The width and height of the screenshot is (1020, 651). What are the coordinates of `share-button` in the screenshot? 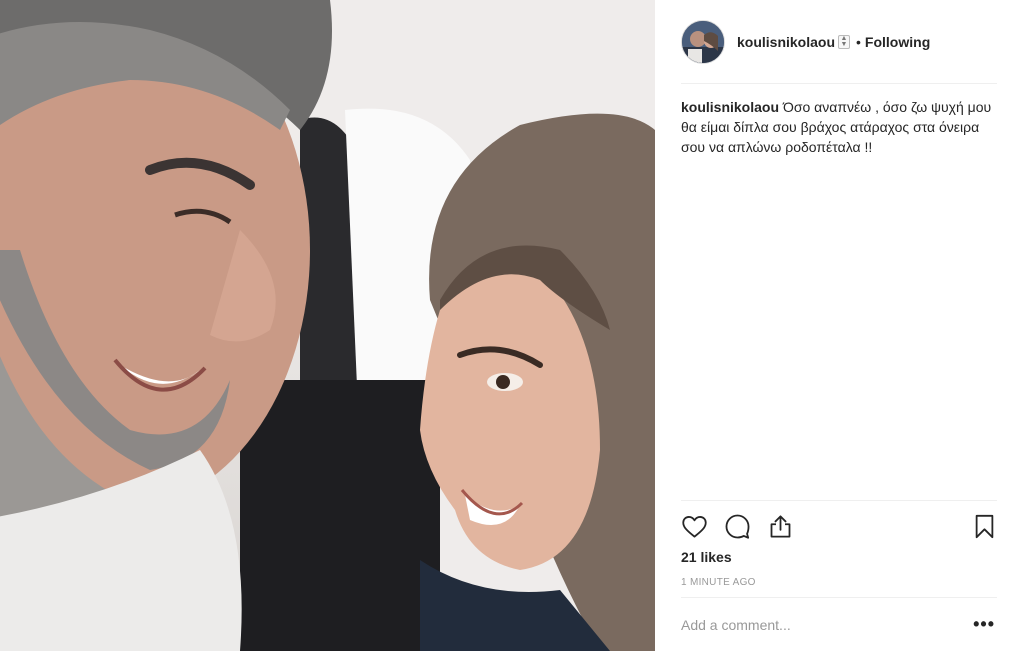 It's located at (780, 526).